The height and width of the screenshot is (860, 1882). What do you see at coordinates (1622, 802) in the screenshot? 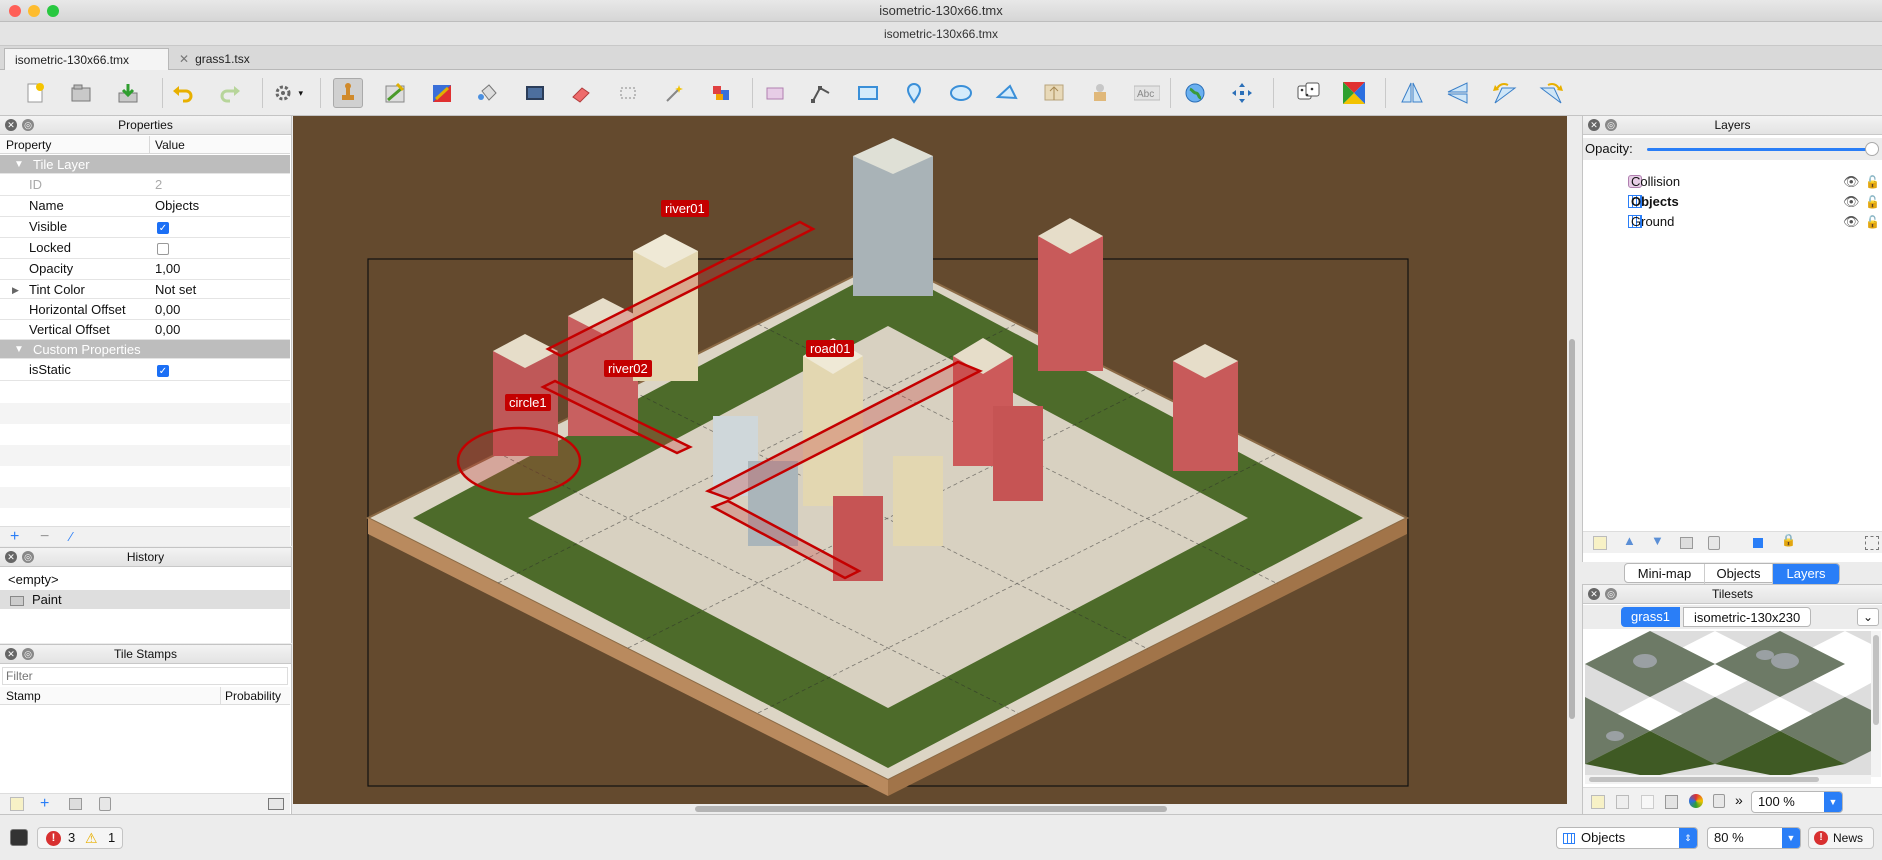
I see `embed-tileset-icon` at bounding box center [1622, 802].